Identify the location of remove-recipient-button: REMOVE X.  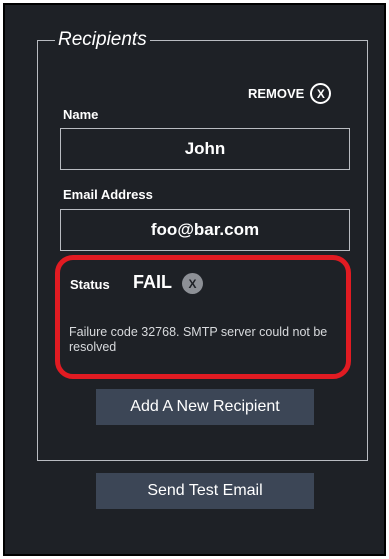
(290, 93).